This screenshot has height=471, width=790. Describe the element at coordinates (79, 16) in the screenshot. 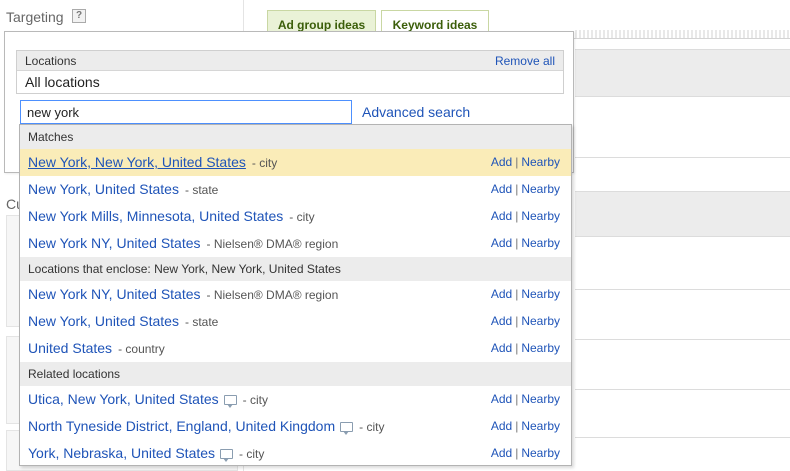

I see `help-icon: ?` at that location.